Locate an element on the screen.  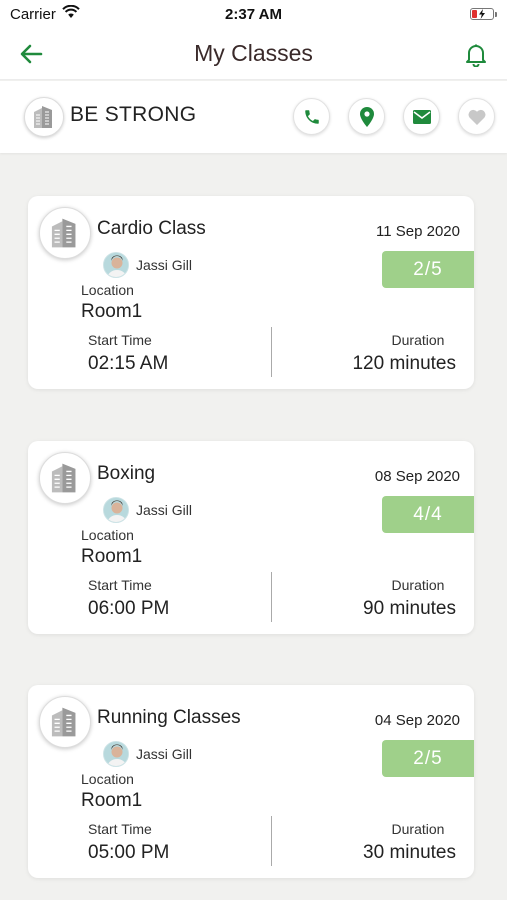
class-name: Running Classes is located at coordinates (169, 717).